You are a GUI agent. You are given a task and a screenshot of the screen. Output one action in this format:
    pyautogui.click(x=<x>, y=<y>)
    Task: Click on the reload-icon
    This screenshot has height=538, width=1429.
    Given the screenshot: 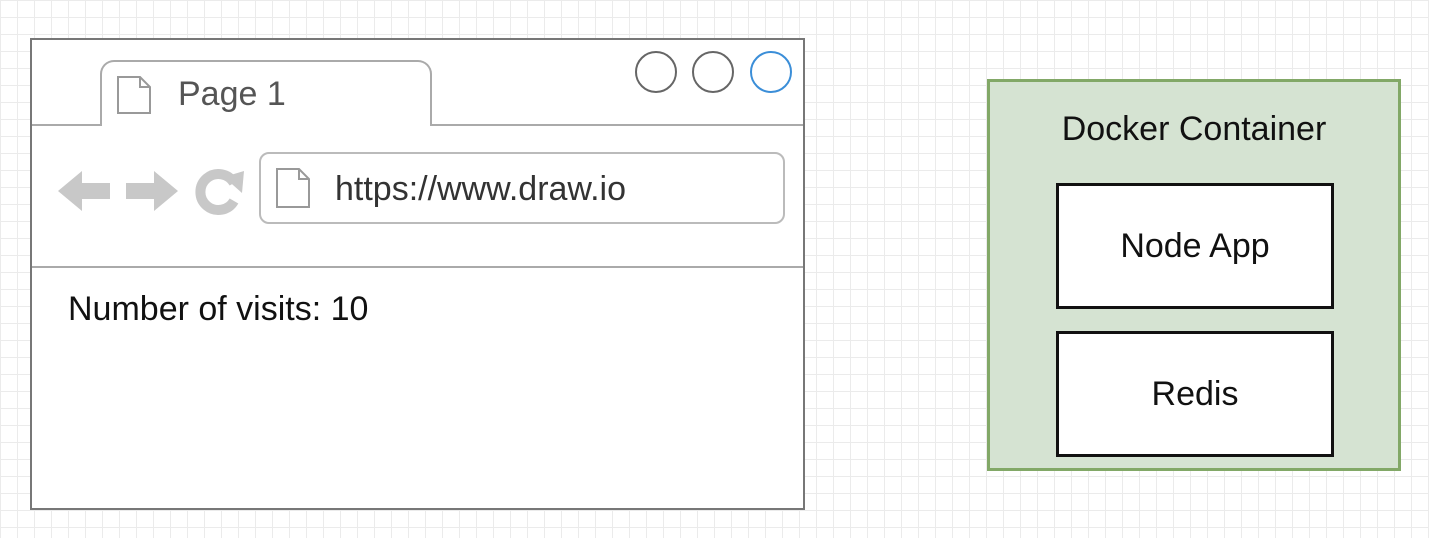 What is the action you would take?
    pyautogui.click(x=220, y=192)
    